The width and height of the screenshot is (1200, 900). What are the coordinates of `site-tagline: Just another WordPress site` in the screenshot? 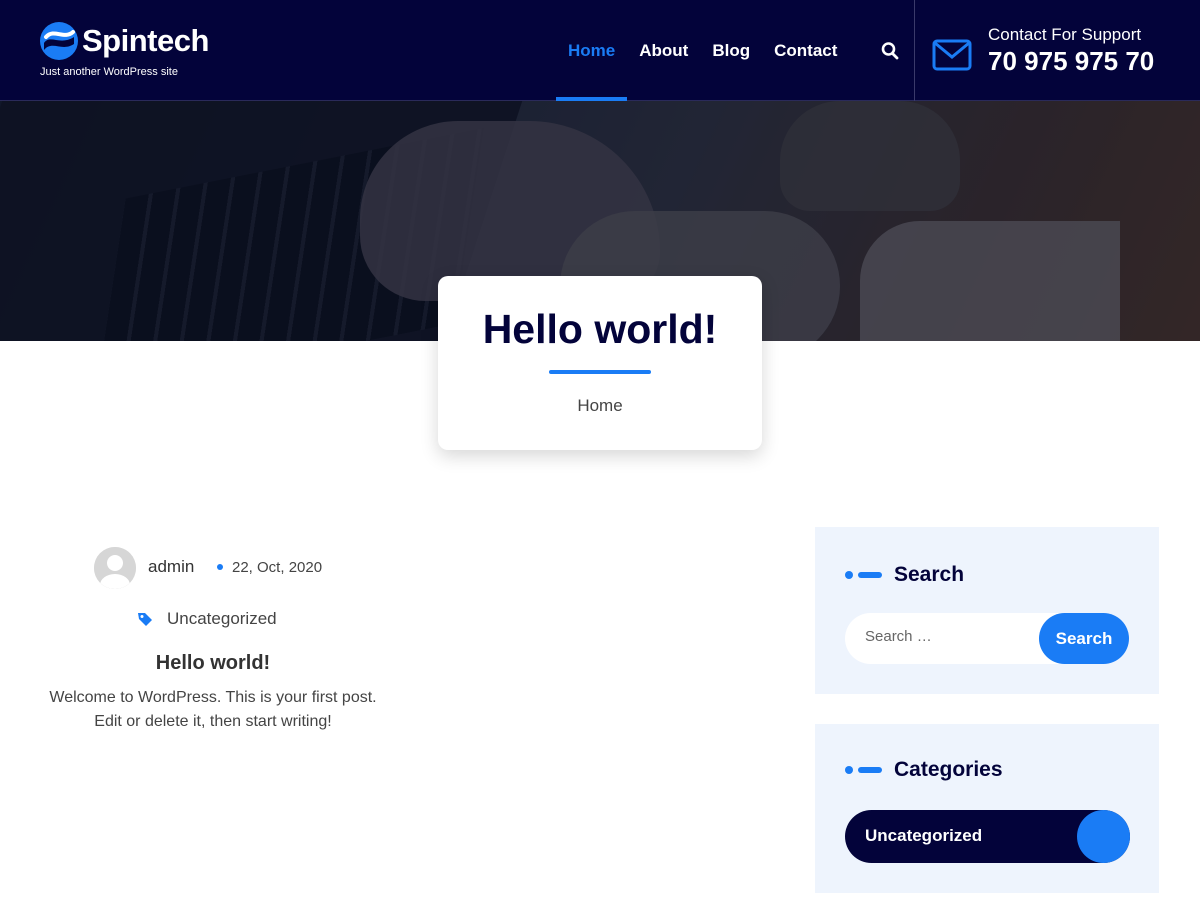 It's located at (109, 72).